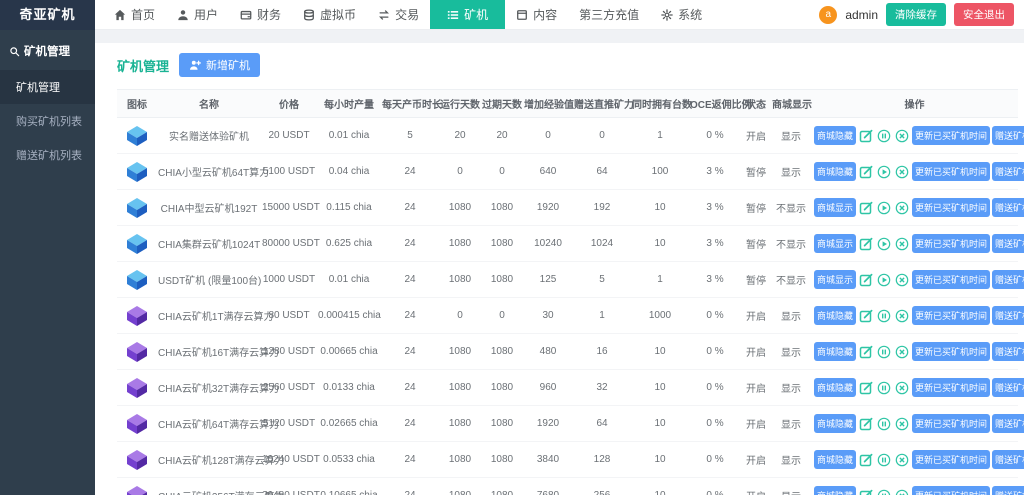 This screenshot has width=1024, height=495. I want to click on cell-hourly_output: 0.01 chia, so click(349, 135).